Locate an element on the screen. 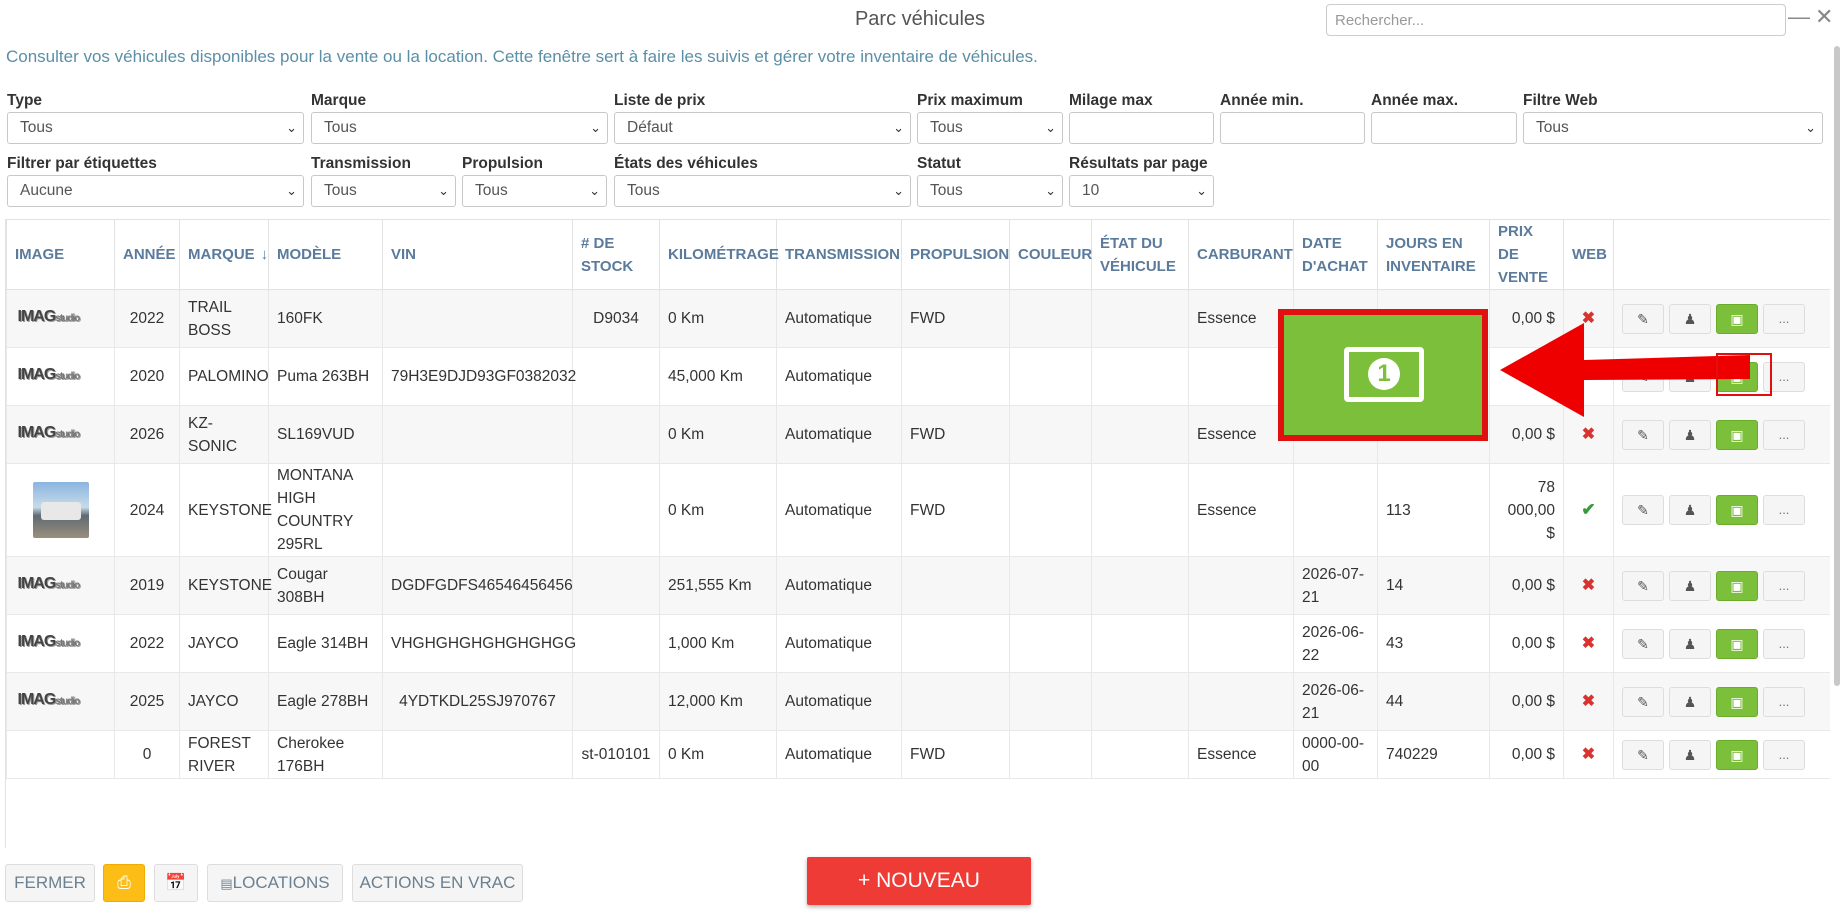 This screenshot has height=912, width=1840. pencil-icon: ✎ is located at coordinates (1643, 643).